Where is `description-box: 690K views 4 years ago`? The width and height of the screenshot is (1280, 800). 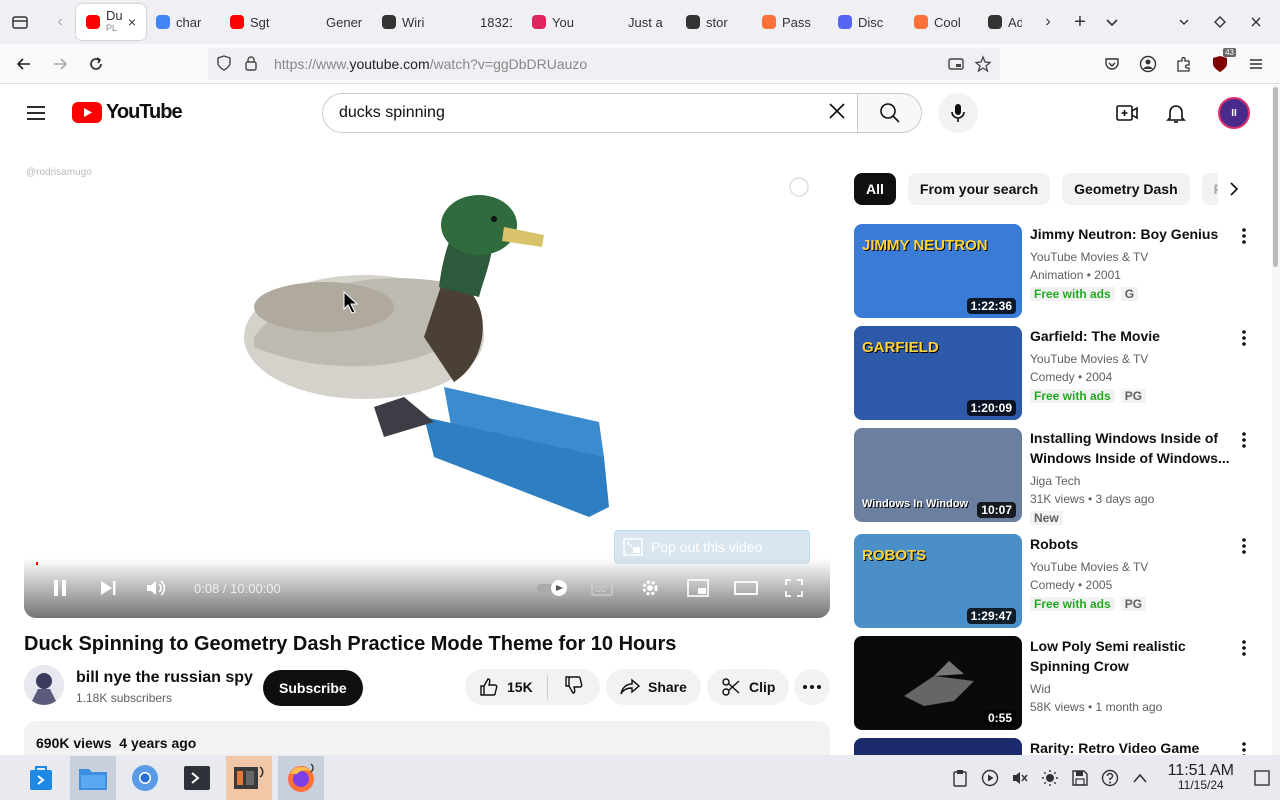
description-box: 690K views 4 years ago is located at coordinates (427, 738).